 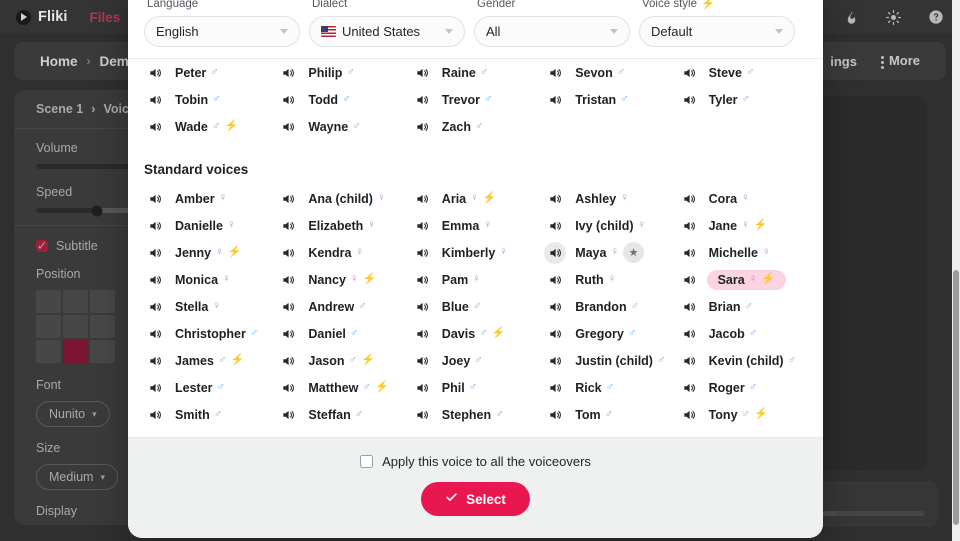 What do you see at coordinates (342, 226) in the screenshot?
I see `voice-name: Elizabeth ♀` at bounding box center [342, 226].